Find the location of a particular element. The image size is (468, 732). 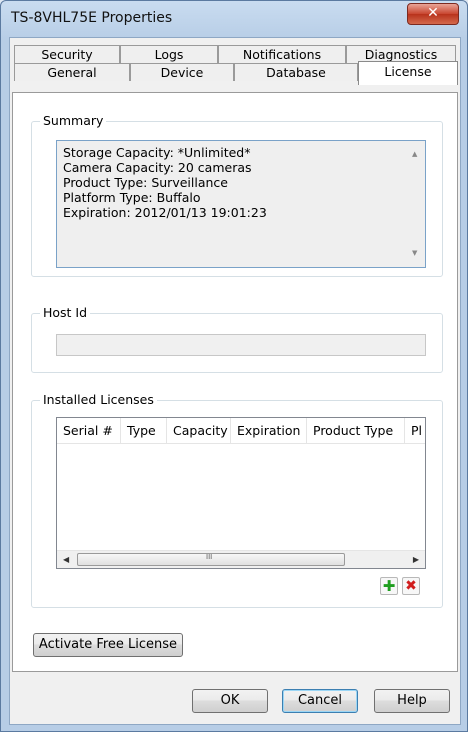

title-bar: TS-8VHL75E Properties ✕ is located at coordinates (234, 19).